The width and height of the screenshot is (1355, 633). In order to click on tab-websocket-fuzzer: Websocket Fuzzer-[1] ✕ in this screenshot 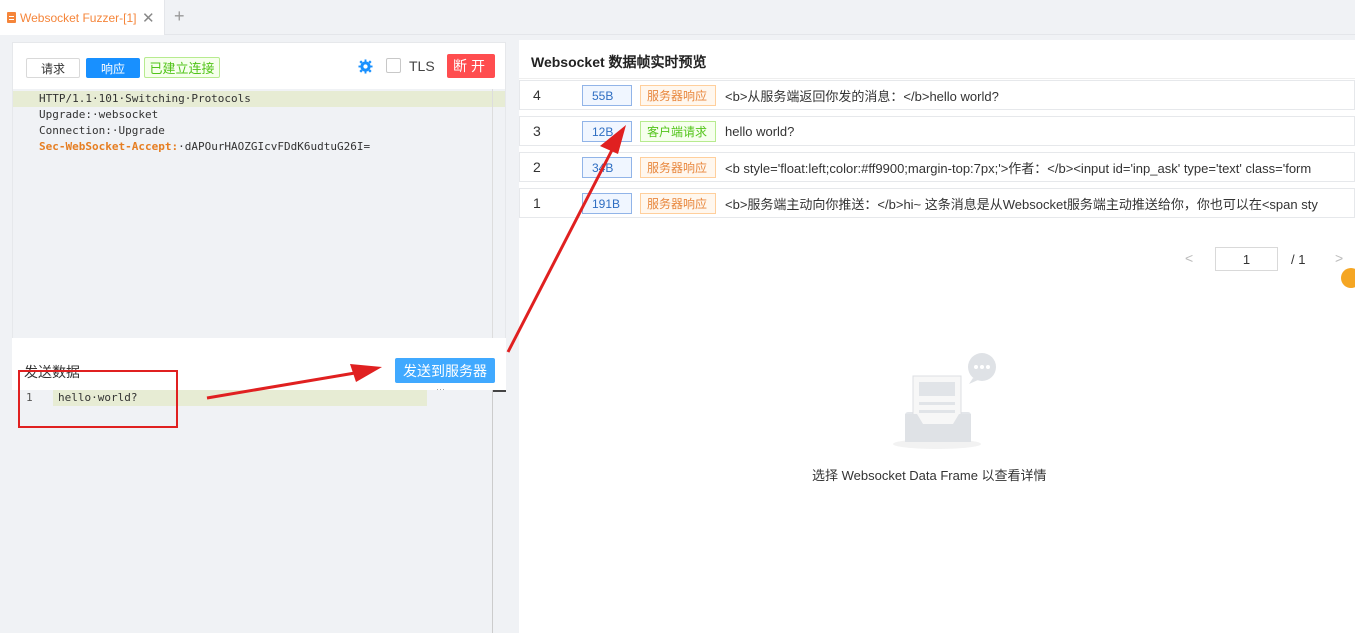, I will do `click(82, 17)`.